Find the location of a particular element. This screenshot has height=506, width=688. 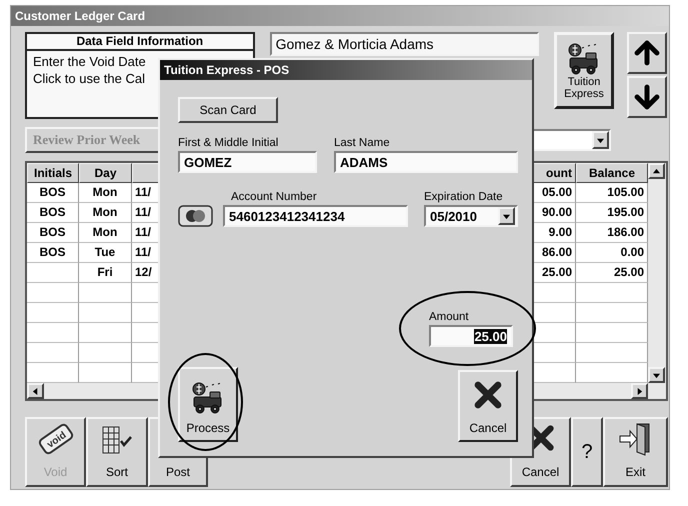

table-cell: Tue is located at coordinates (105, 253).